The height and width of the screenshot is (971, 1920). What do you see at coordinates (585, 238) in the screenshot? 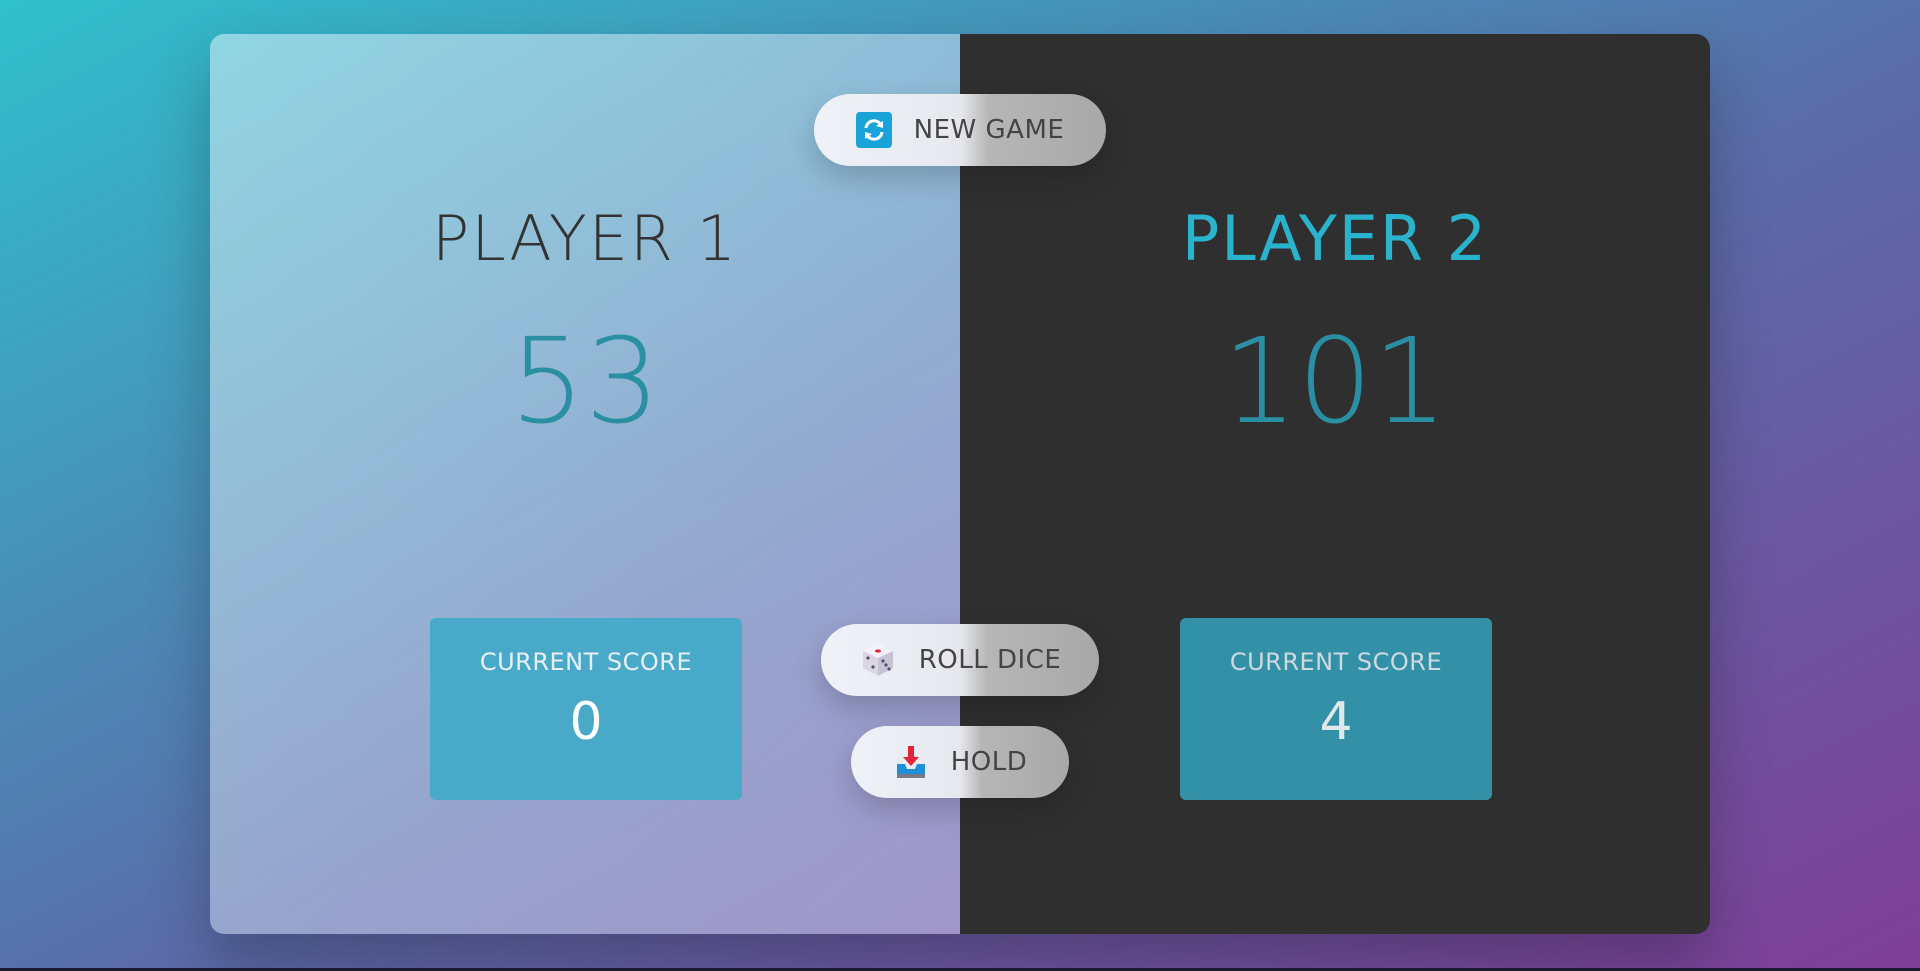
I see `player-1-name: PLAYER 1` at bounding box center [585, 238].